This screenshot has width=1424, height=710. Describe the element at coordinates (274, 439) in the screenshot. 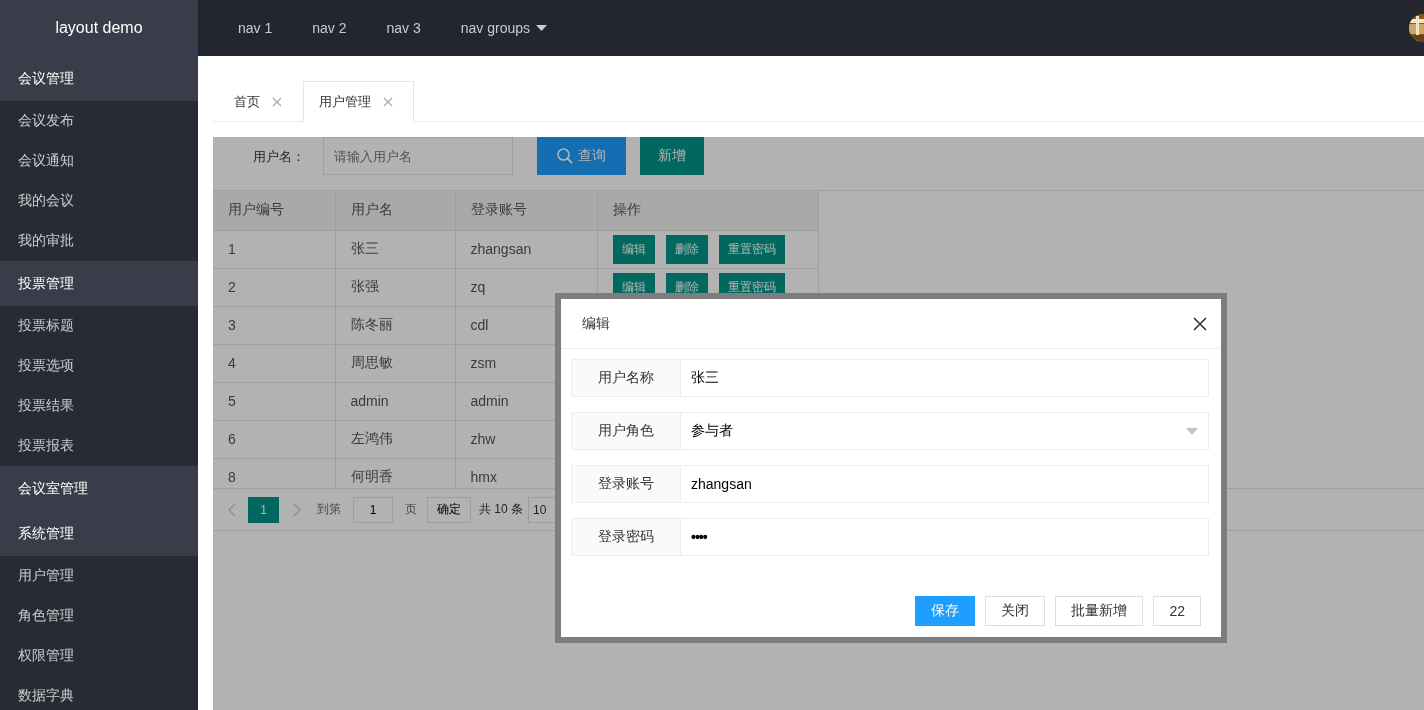

I see `table-cell: 6` at that location.